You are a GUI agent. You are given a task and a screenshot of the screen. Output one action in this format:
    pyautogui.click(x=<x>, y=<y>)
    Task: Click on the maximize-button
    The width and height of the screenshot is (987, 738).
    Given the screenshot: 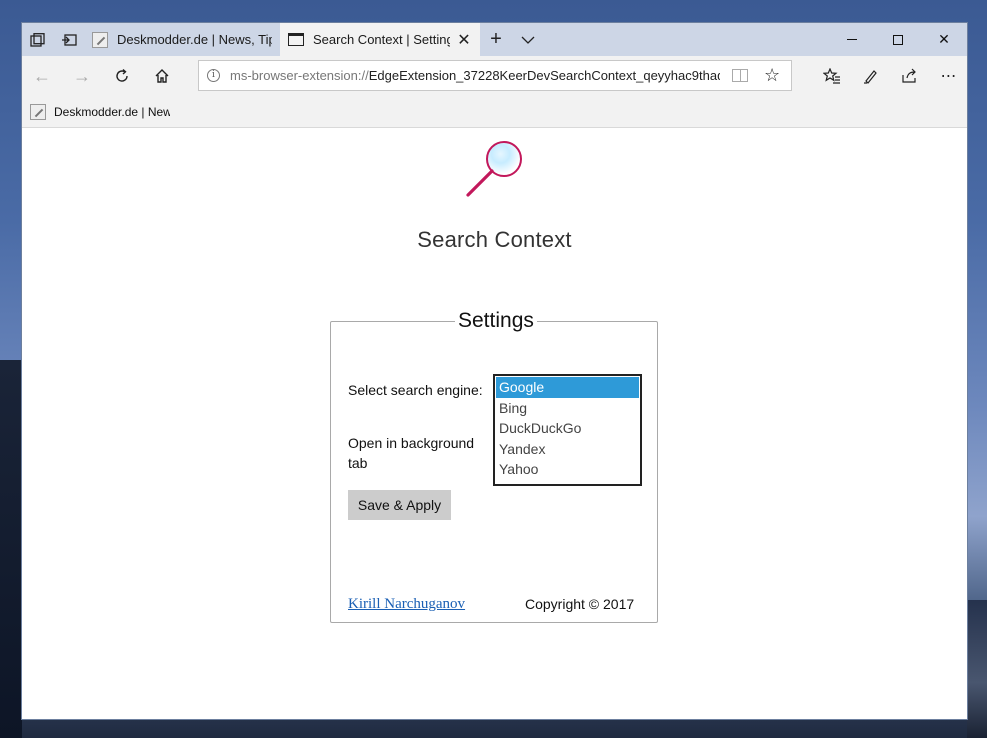 What is the action you would take?
    pyautogui.click(x=898, y=39)
    